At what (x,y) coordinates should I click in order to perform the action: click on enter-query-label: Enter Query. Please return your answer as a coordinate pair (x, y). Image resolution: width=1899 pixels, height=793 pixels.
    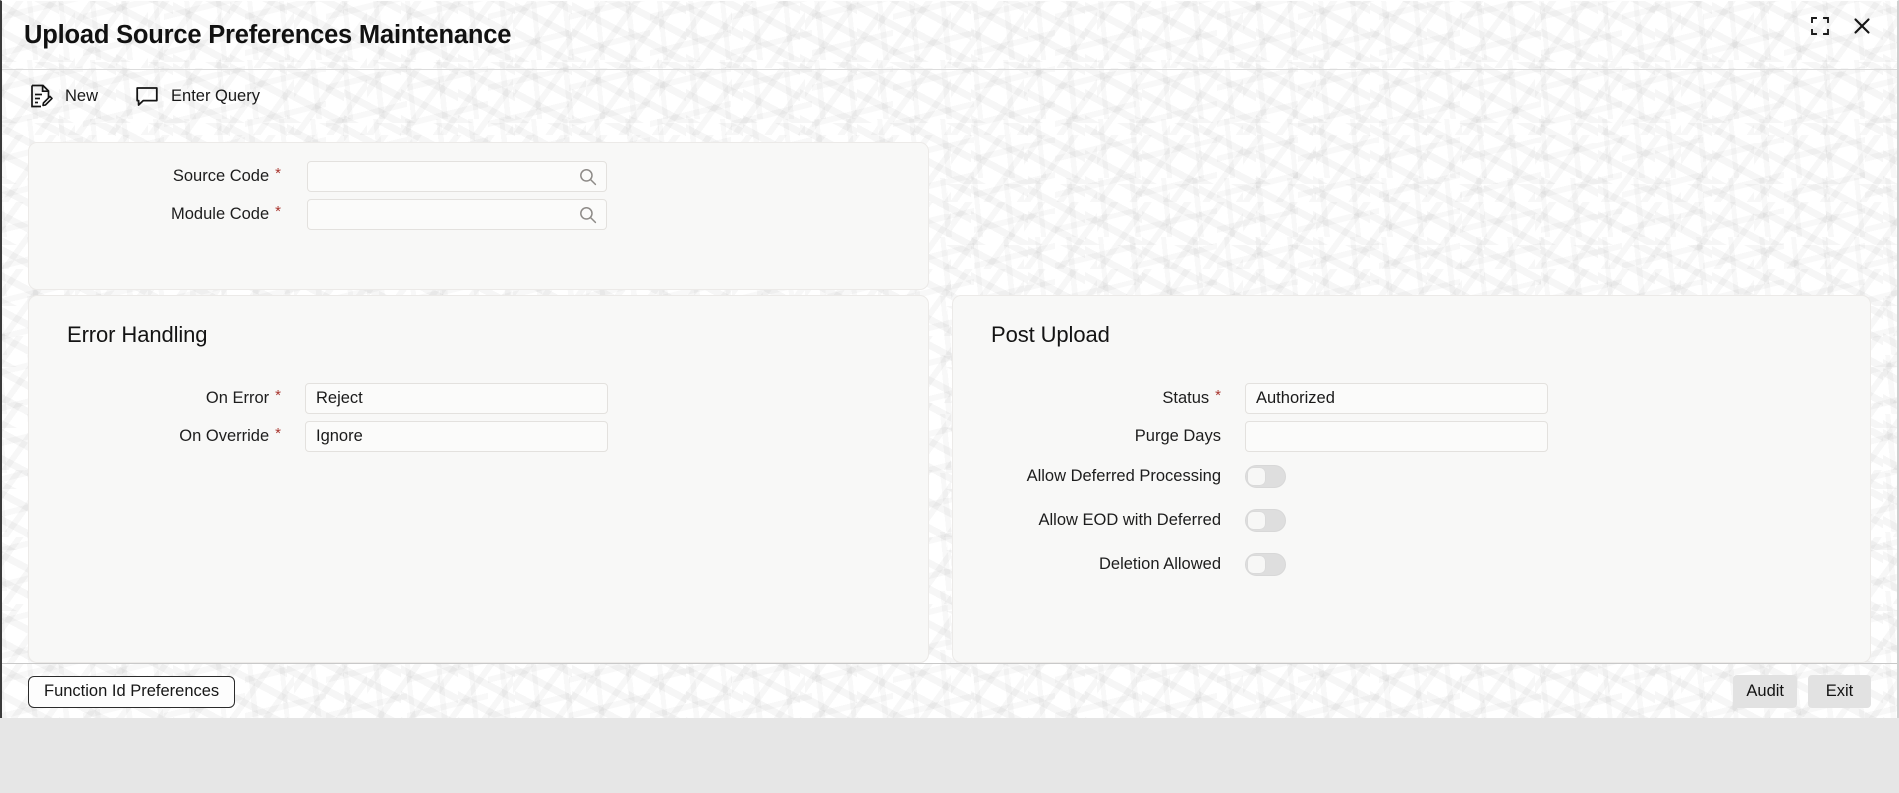
    Looking at the image, I should click on (215, 95).